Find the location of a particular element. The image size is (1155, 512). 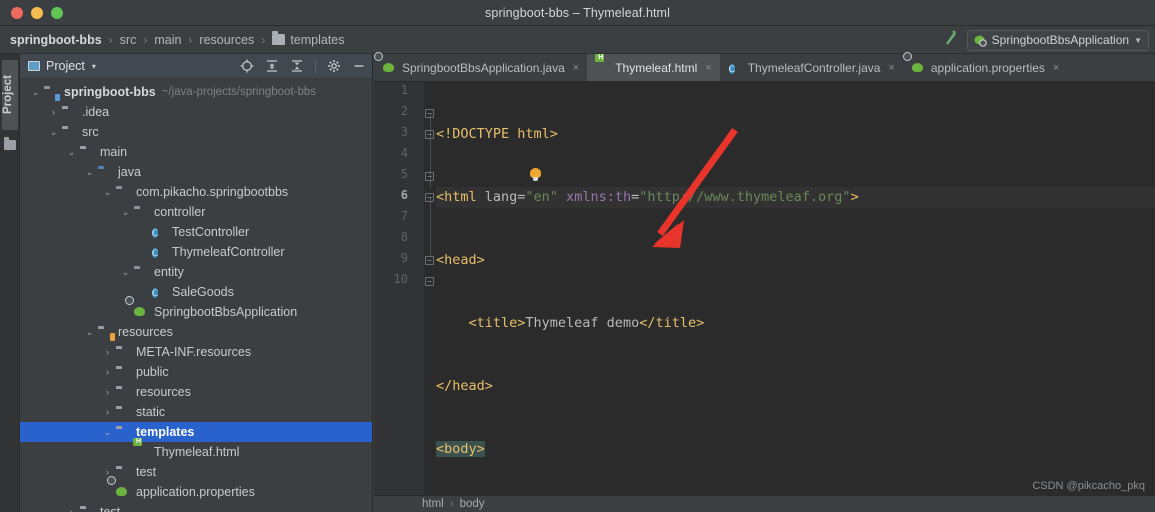

tree-item-application-properties: application.properties is located at coordinates (196, 492).